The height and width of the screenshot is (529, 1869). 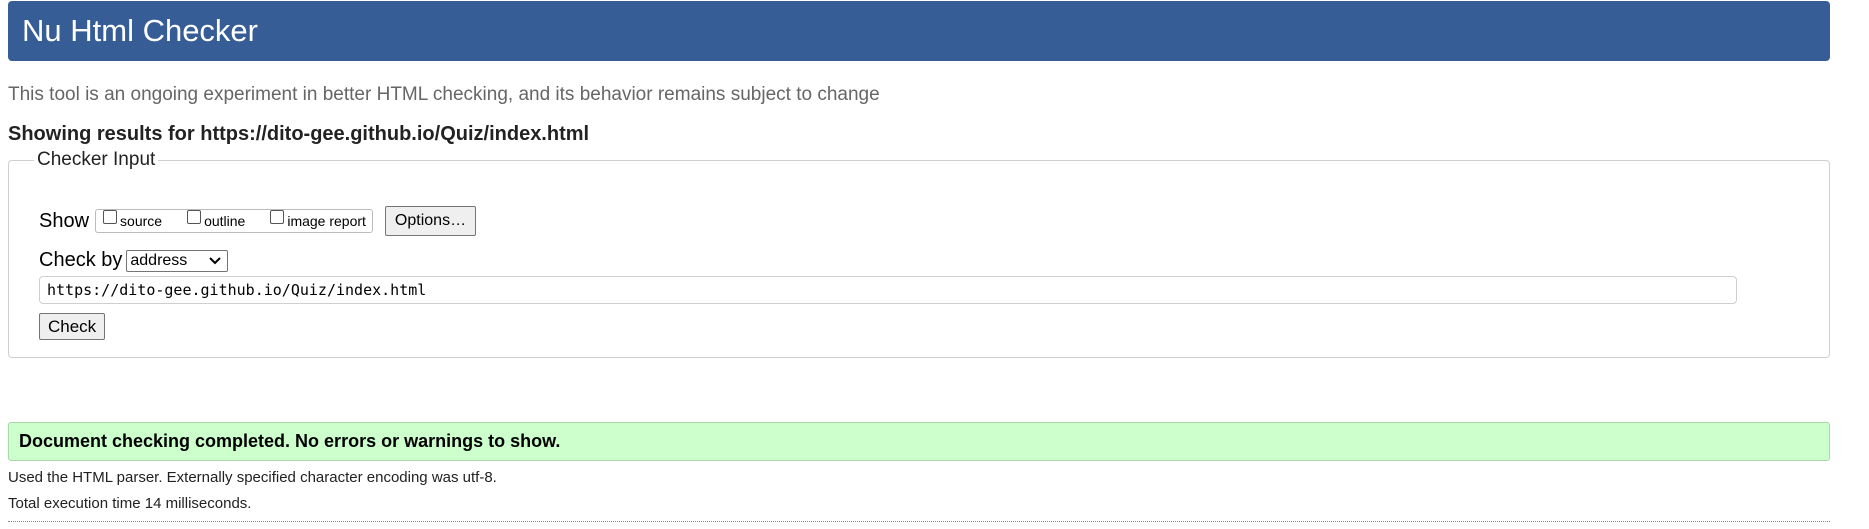 I want to click on execution-time: Total execution time 14 milliseconds., so click(x=130, y=503).